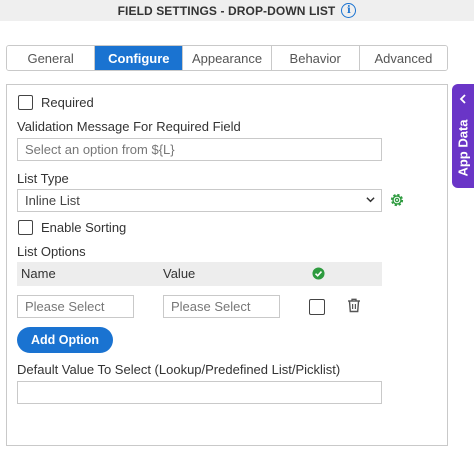 The image size is (474, 466). I want to click on check-circle-icon, so click(318, 273).